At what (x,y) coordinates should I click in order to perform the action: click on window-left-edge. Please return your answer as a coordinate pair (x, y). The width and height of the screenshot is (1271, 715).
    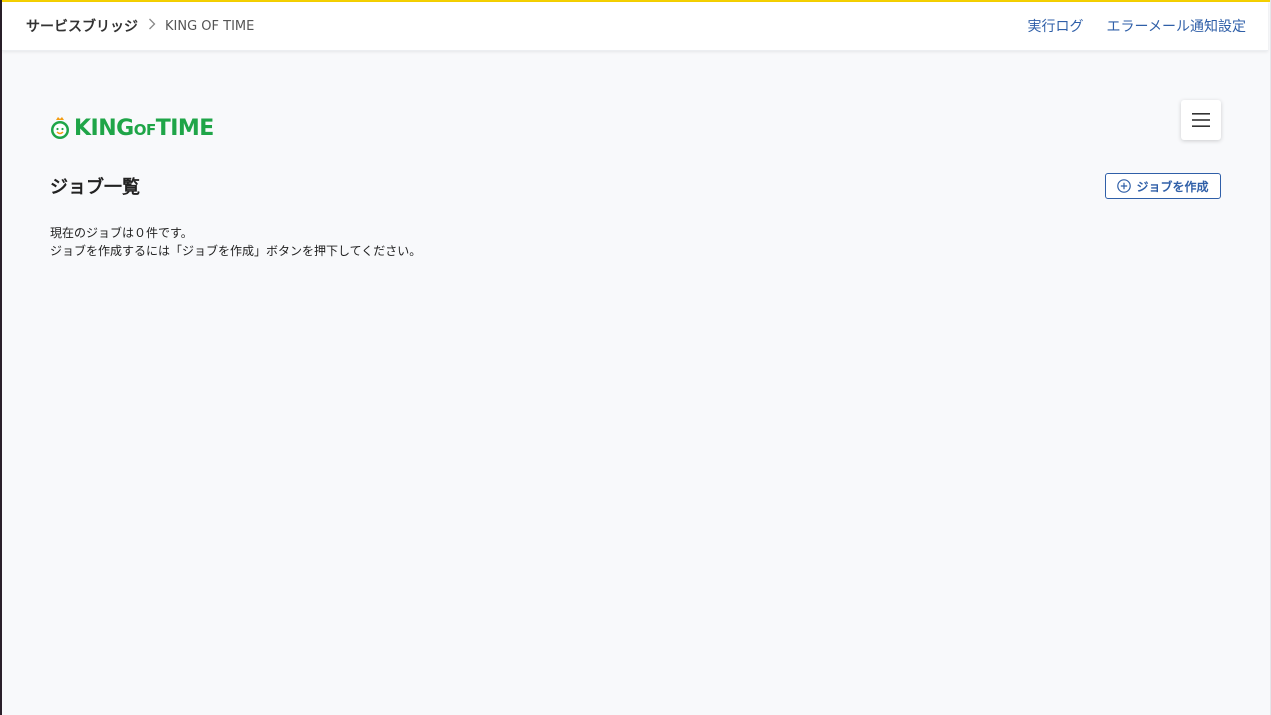
    Looking at the image, I should click on (1, 357).